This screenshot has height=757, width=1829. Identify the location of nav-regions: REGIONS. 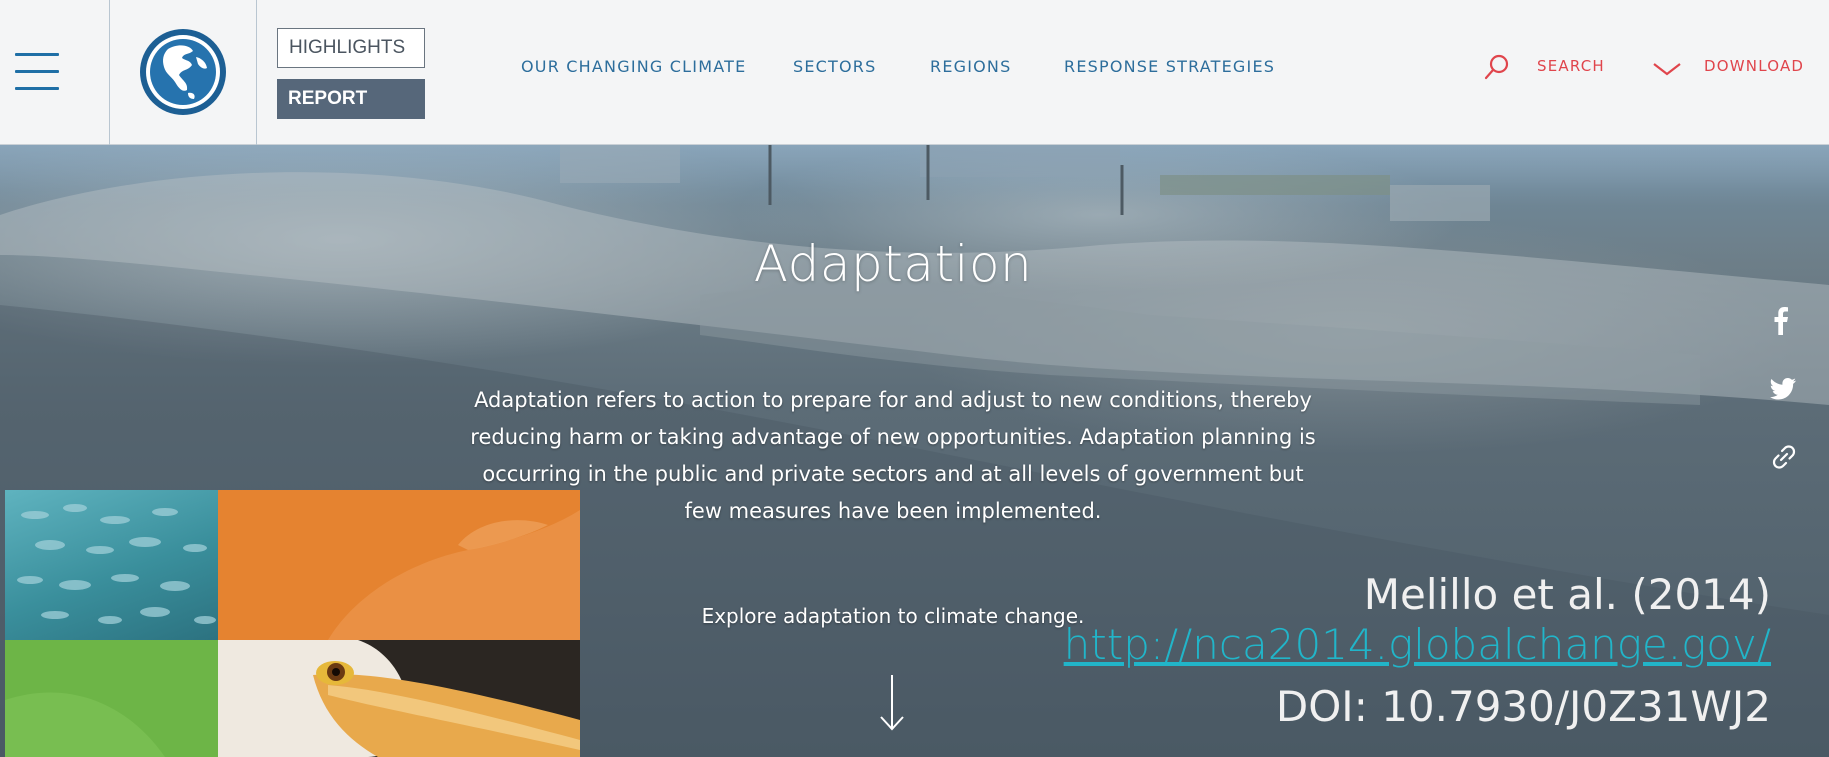
(970, 66).